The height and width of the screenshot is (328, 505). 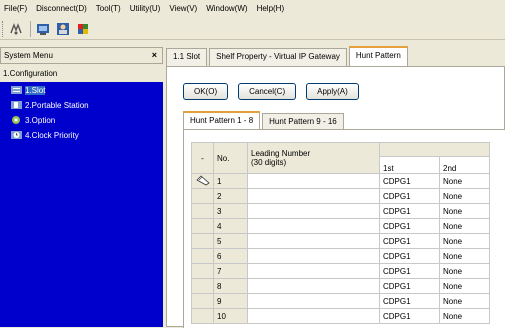 I want to click on col-2nd-header: 2nd, so click(x=464, y=165).